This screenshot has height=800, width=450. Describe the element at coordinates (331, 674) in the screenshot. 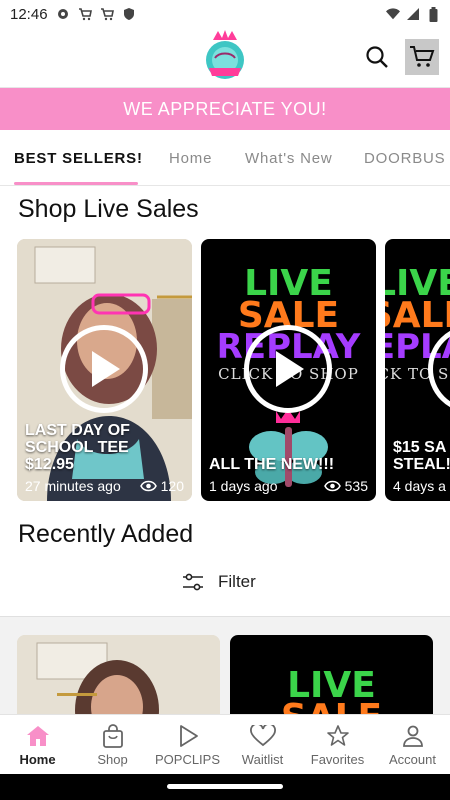

I see `product-tile: LIVE SALE` at that location.